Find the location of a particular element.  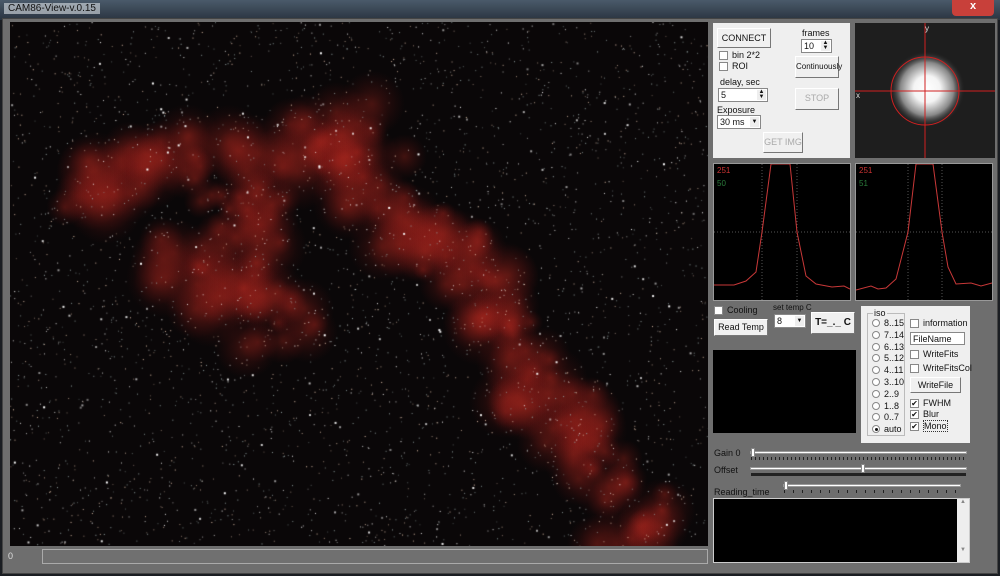

exposure-select: 30 ms ▼ is located at coordinates (739, 122).